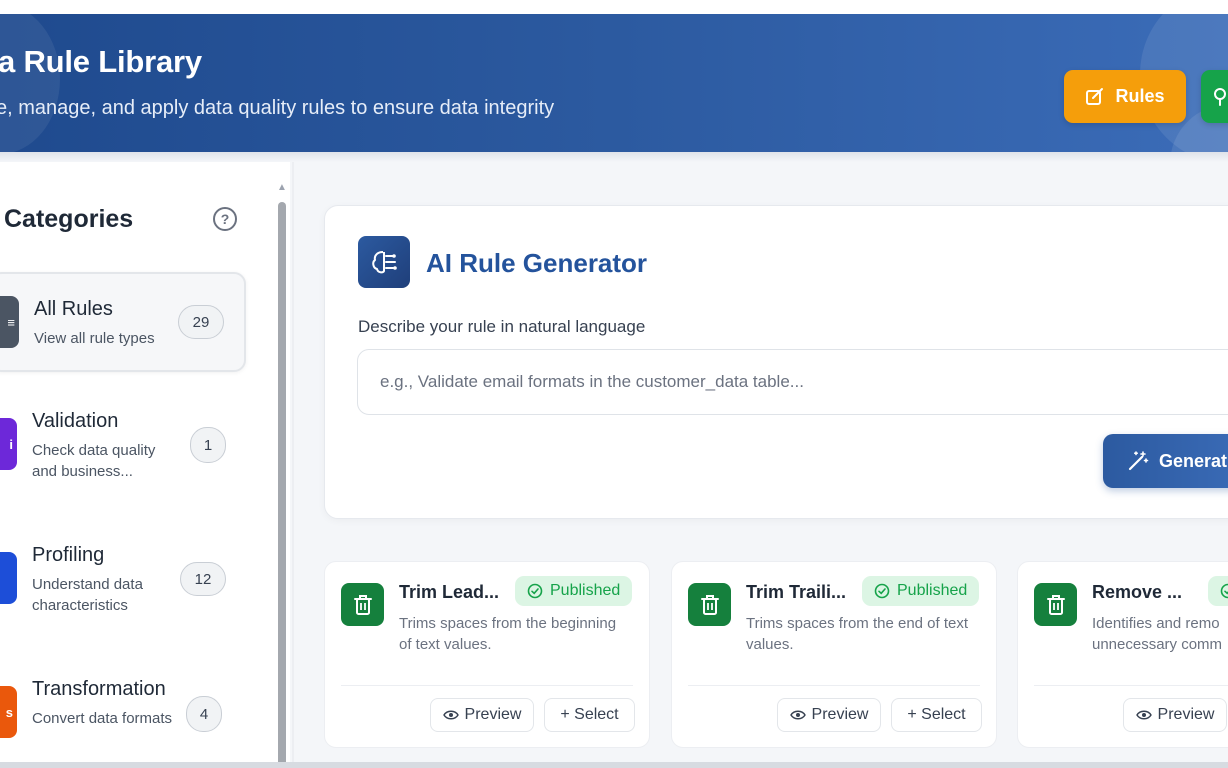  What do you see at coordinates (203, 579) in the screenshot?
I see `count-badge: 12` at bounding box center [203, 579].